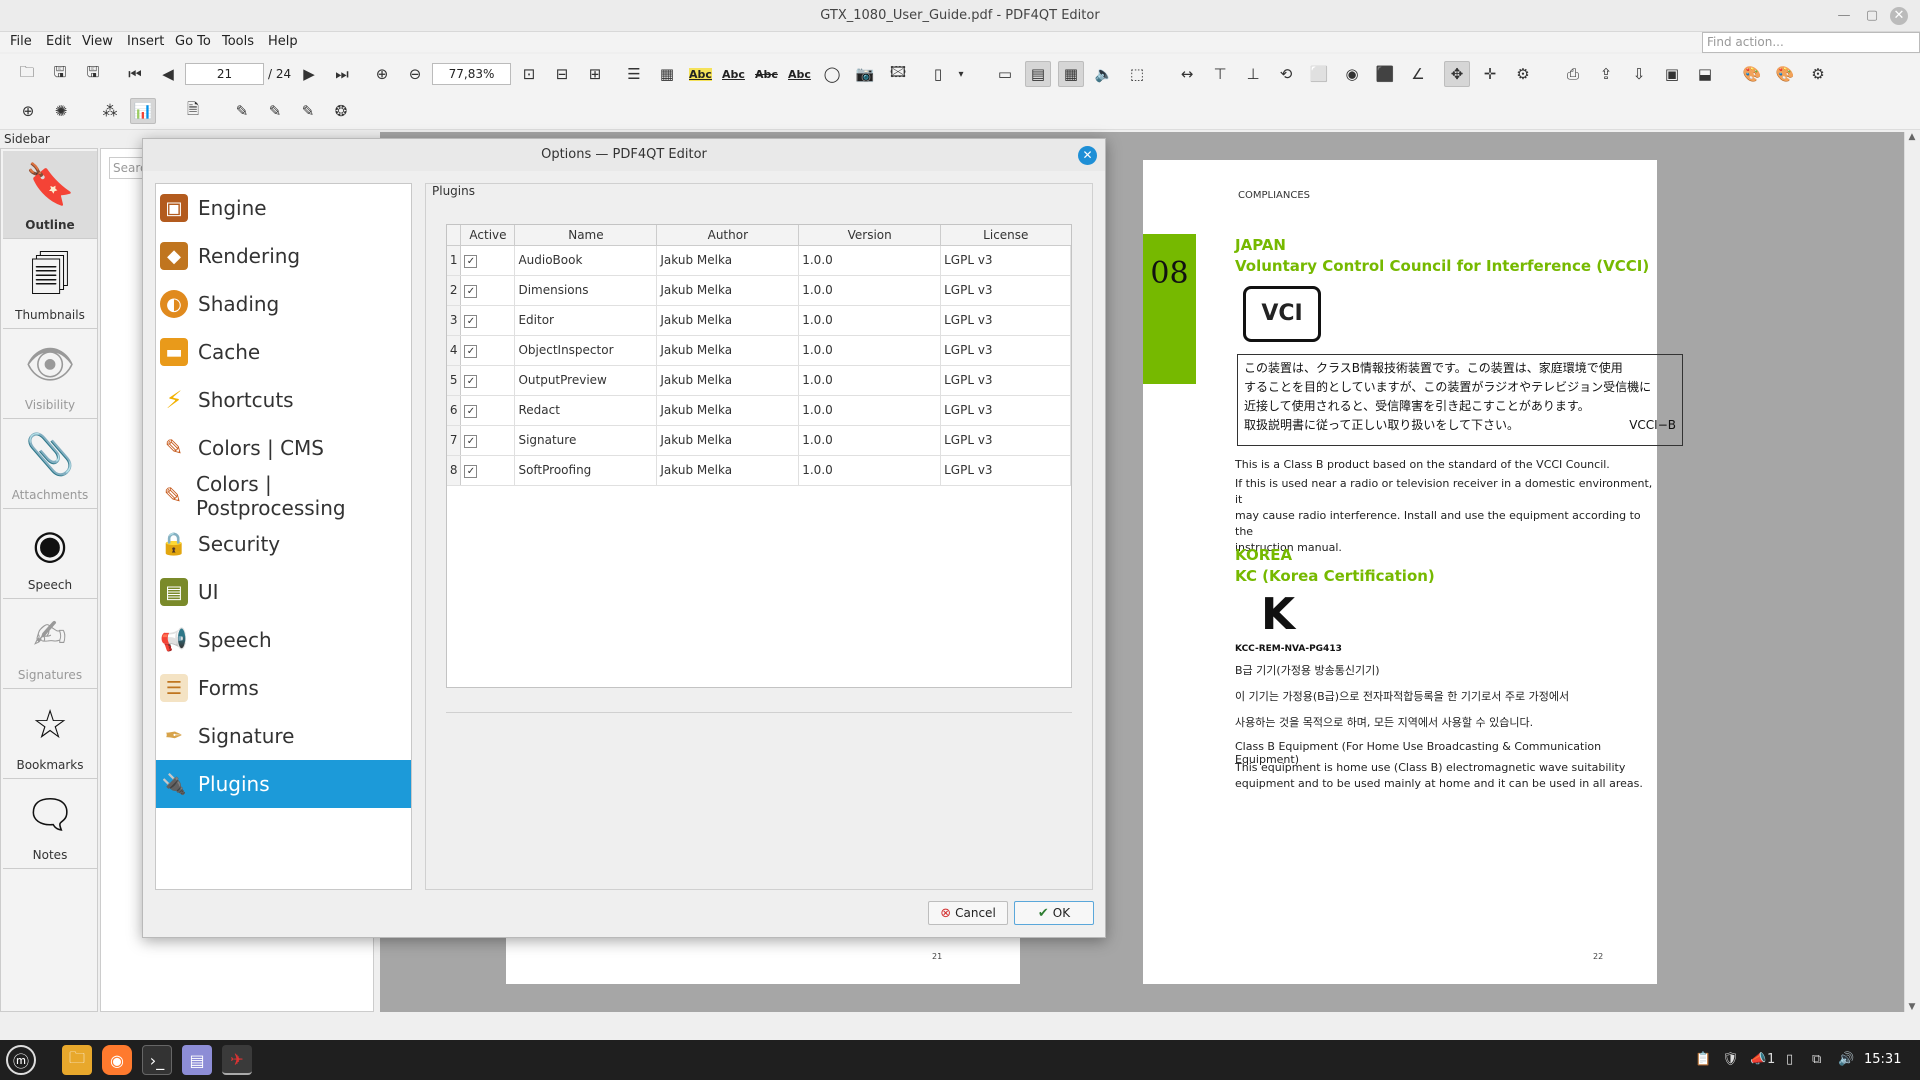 The width and height of the screenshot is (1920, 1080). What do you see at coordinates (1789, 1059) in the screenshot?
I see `device-tray-icon: ▯` at bounding box center [1789, 1059].